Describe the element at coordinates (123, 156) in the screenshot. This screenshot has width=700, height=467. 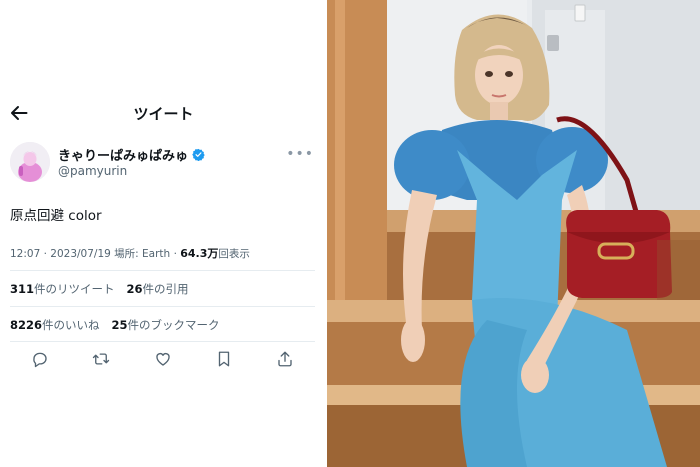
I see `display-name-text: きゃりーぱみゅぱみゅ` at that location.